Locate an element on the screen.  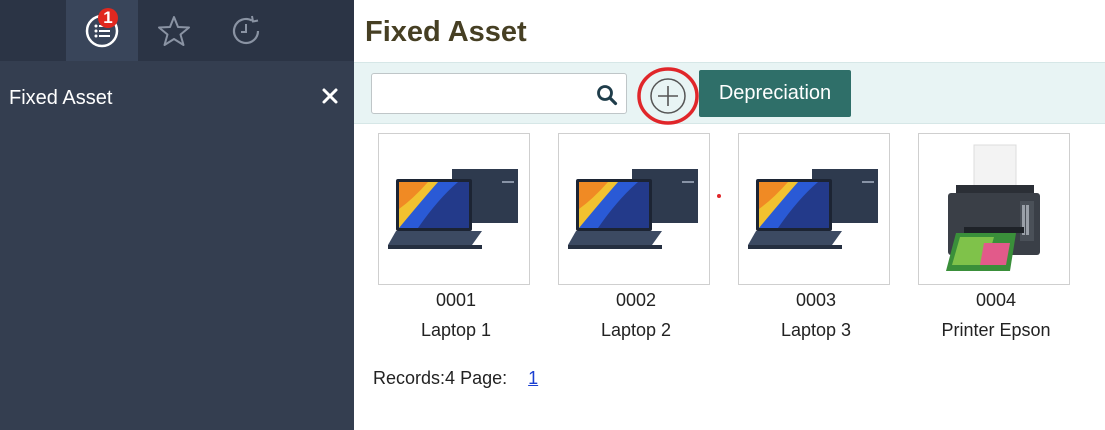
tab-favorites is located at coordinates (174, 30).